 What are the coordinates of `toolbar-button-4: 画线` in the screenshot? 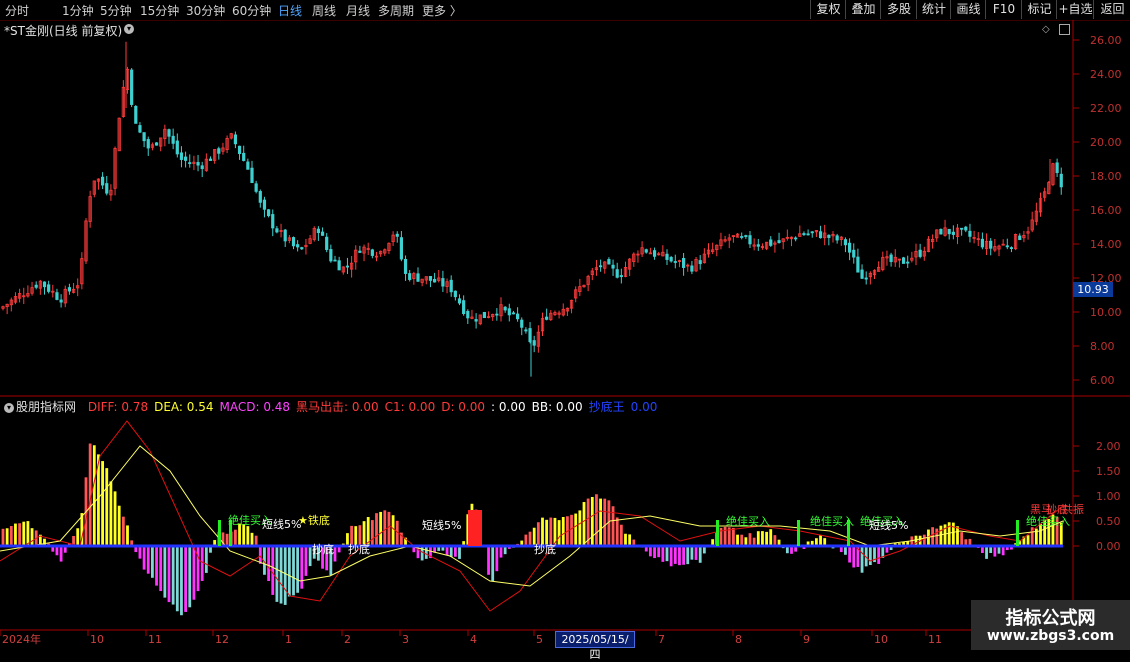 It's located at (968, 9).